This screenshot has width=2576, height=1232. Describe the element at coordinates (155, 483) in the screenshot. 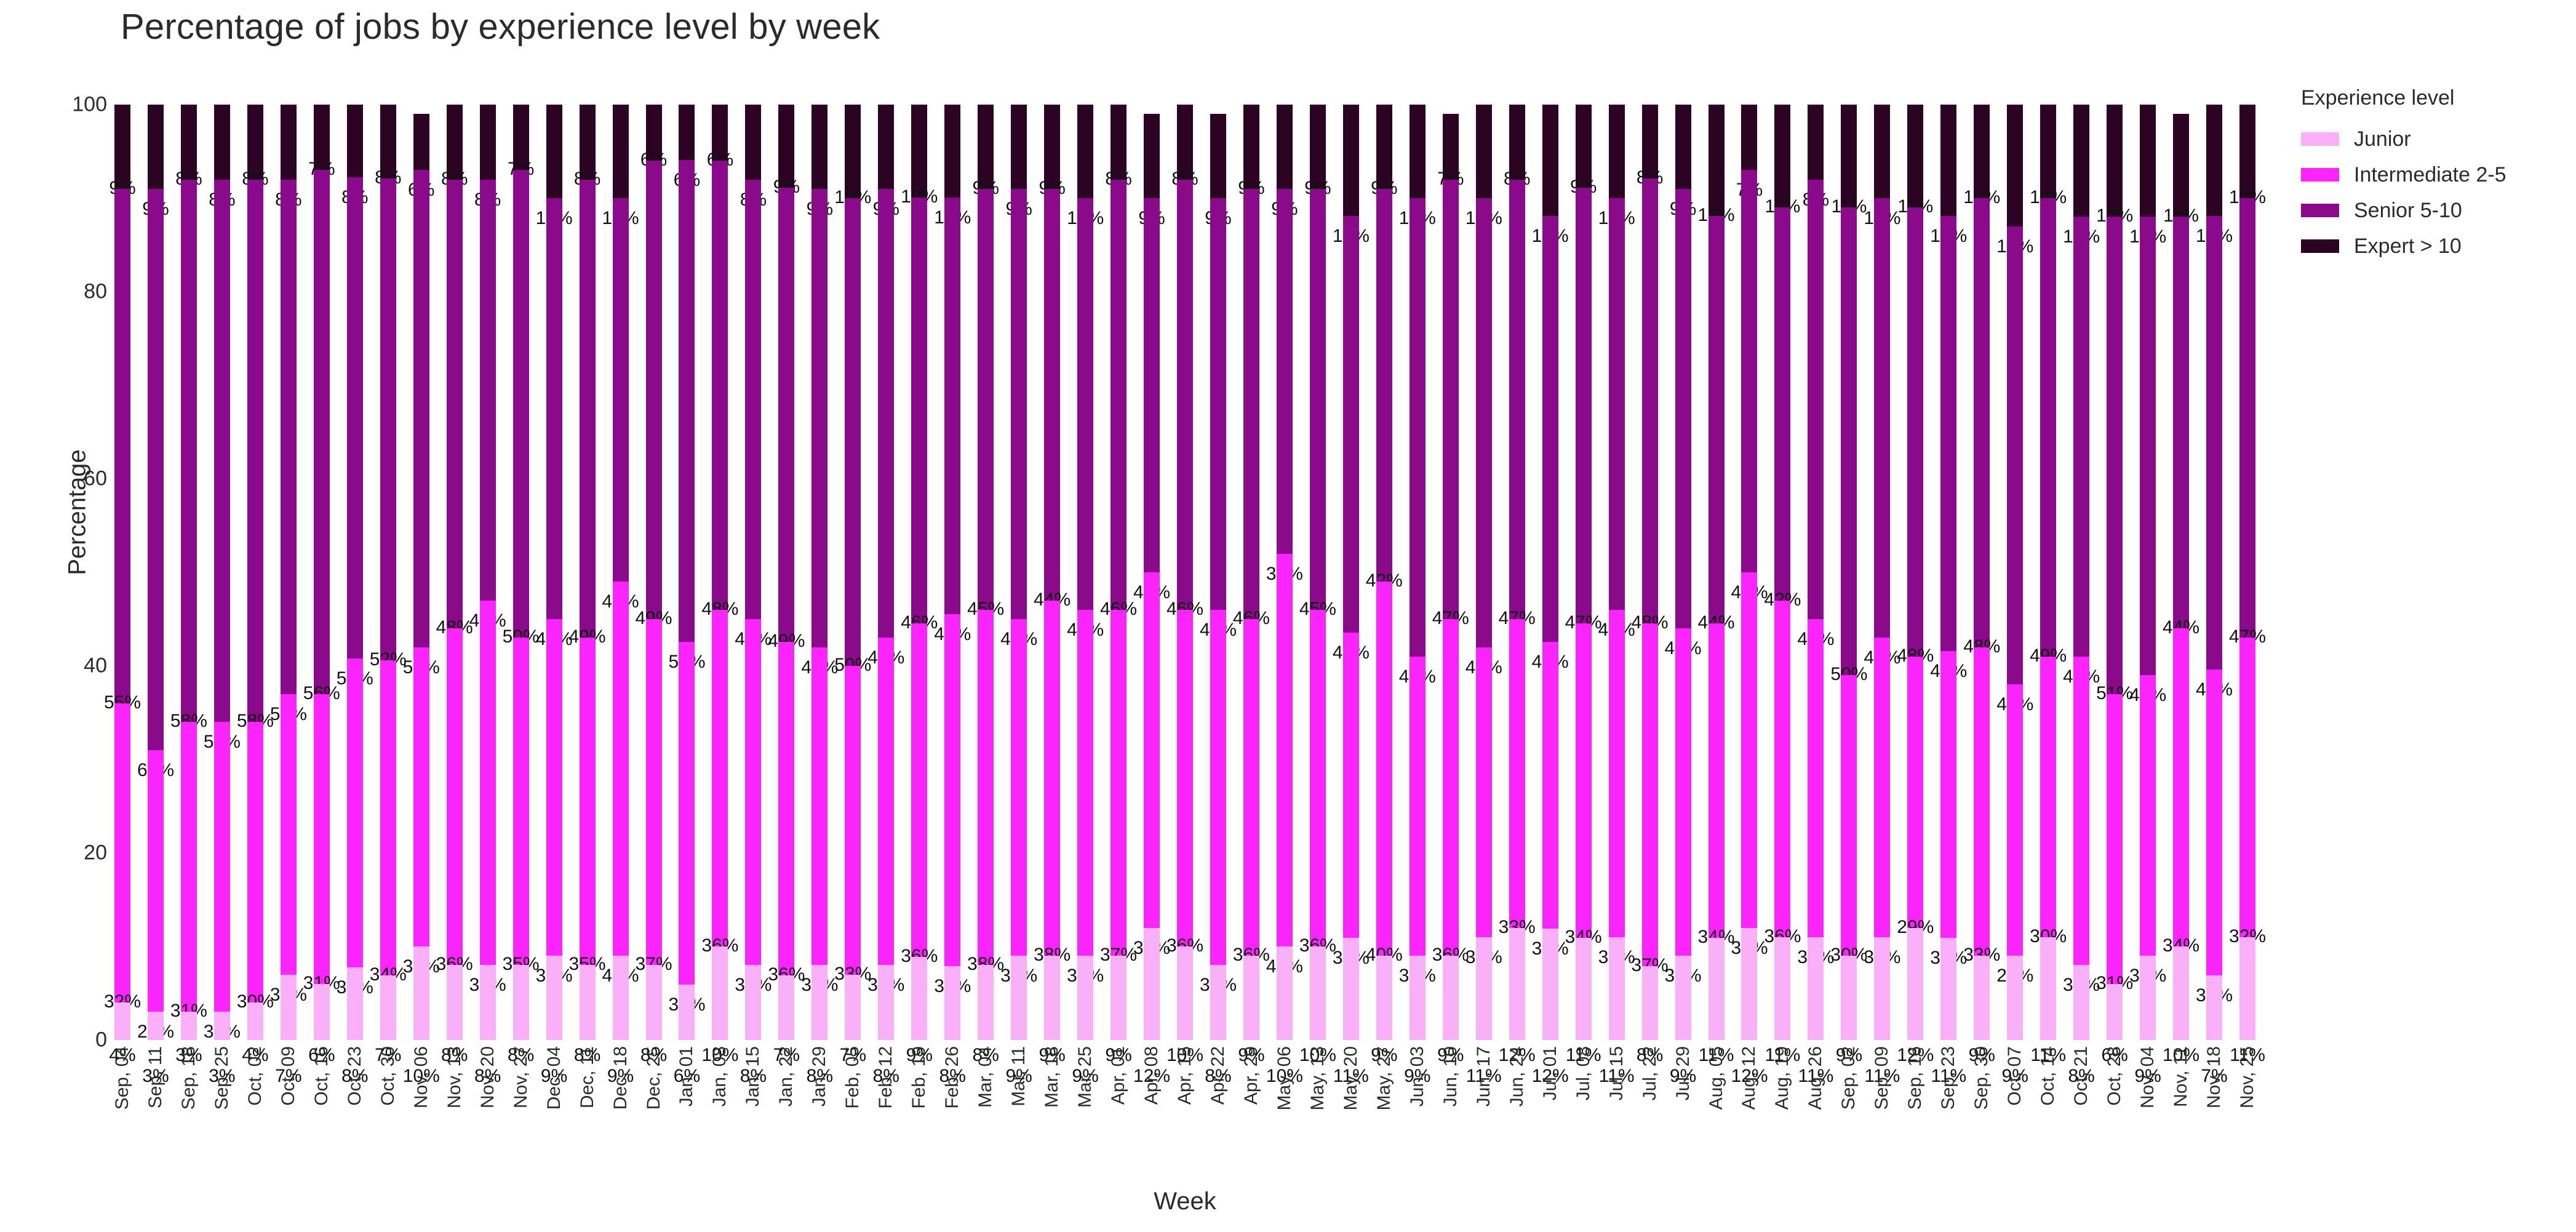

I see `bar-segment: 60%` at that location.